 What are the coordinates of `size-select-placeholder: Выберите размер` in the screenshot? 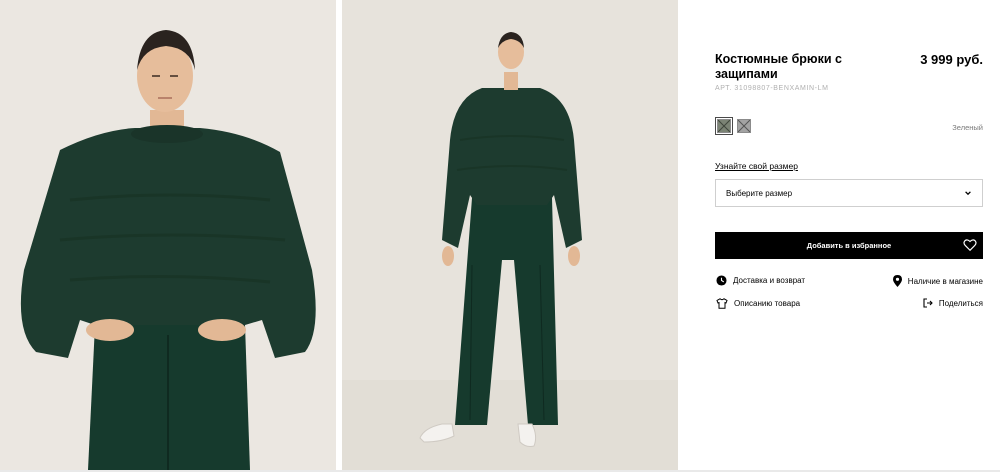 It's located at (759, 193).